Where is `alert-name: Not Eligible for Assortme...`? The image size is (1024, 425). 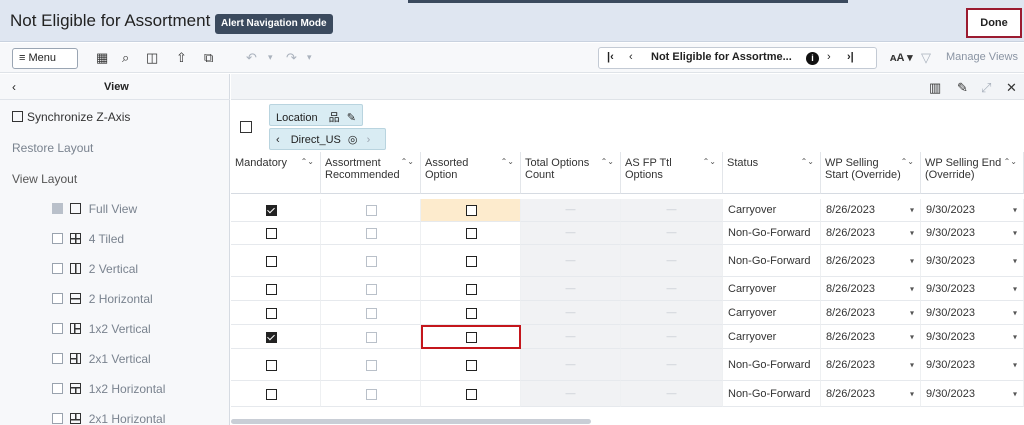 alert-name: Not Eligible for Assortme... is located at coordinates (721, 57).